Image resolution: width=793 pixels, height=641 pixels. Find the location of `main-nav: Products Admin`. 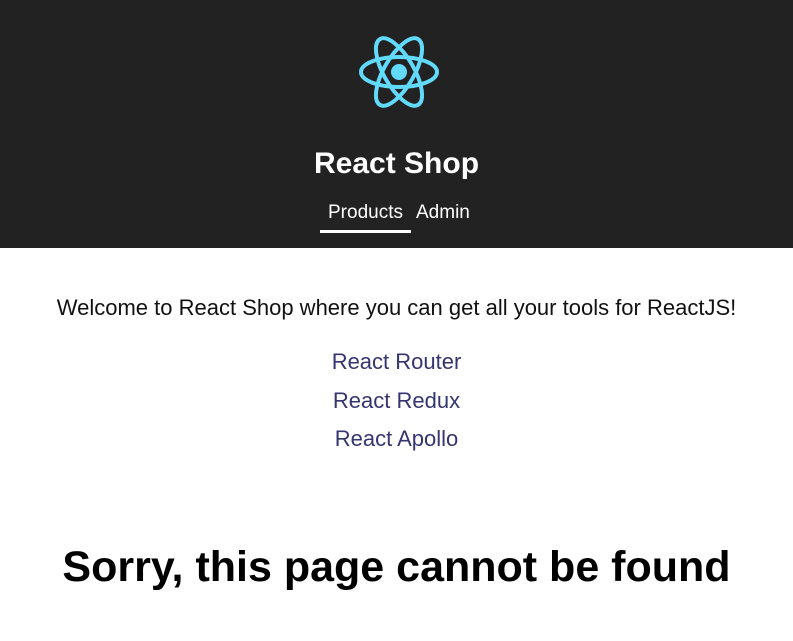

main-nav: Products Admin is located at coordinates (396, 217).